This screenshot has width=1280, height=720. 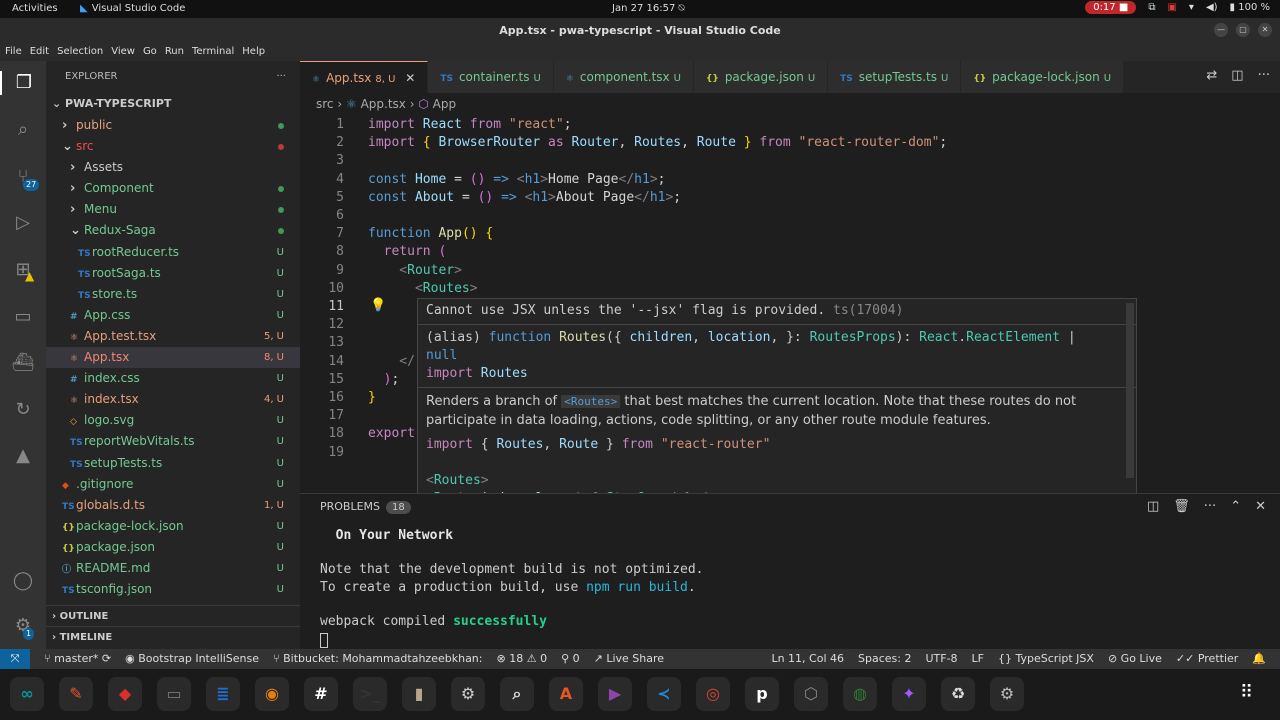 I want to click on red-tray-icon: ▣, so click(x=1171, y=7).